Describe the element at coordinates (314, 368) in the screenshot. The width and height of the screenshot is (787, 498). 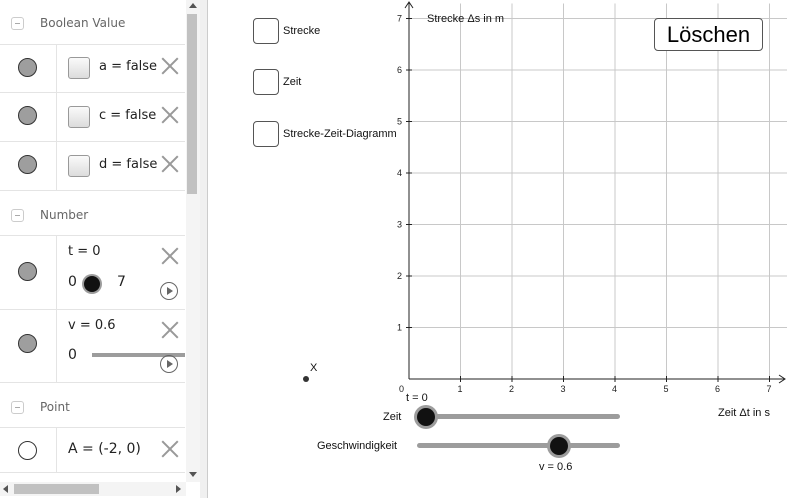
I see `point-x-label: X` at that location.